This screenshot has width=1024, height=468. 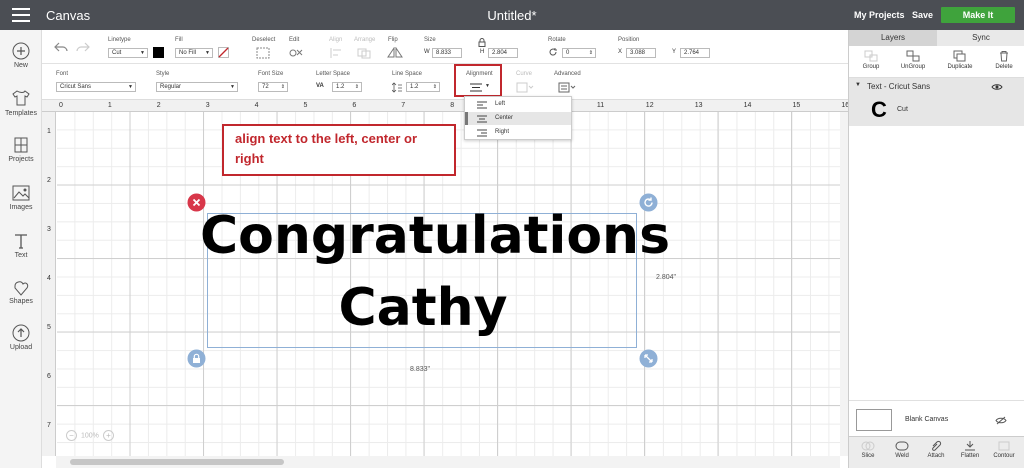 I want to click on pos-y-value: 2.764, so click(x=692, y=53).